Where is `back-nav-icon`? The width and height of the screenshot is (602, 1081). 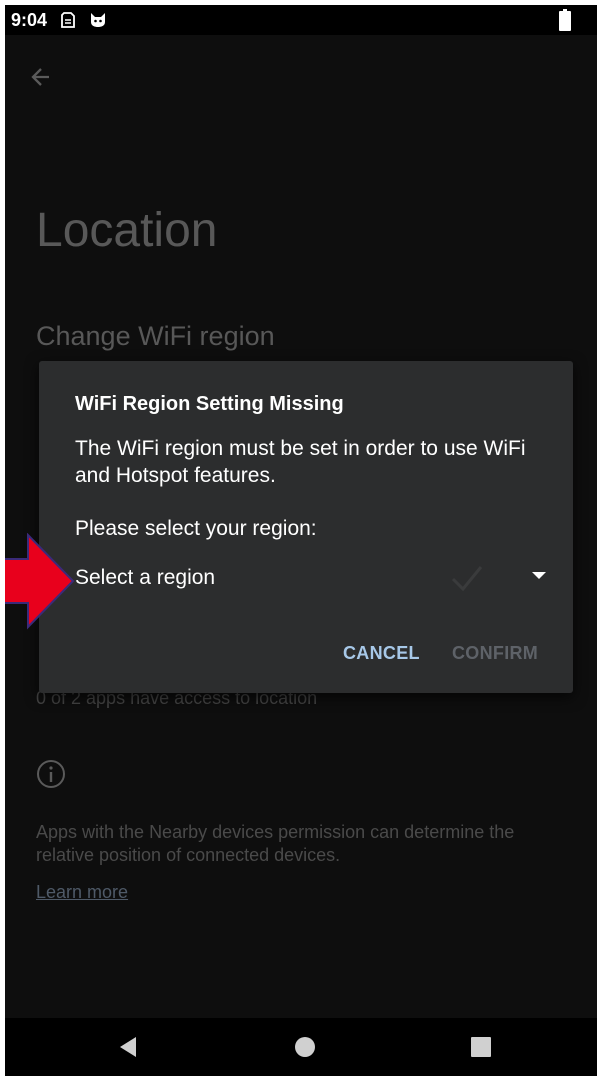
back-nav-icon is located at coordinates (128, 1047).